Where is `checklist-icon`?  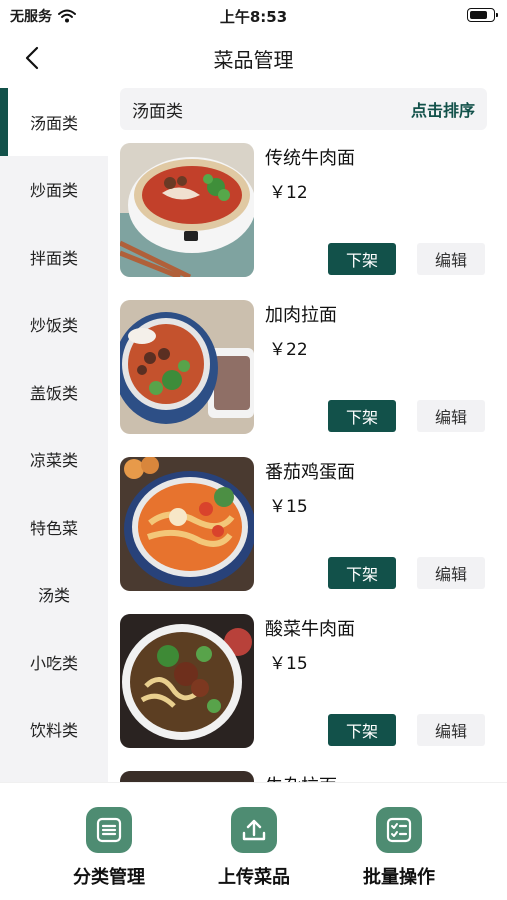 checklist-icon is located at coordinates (399, 830).